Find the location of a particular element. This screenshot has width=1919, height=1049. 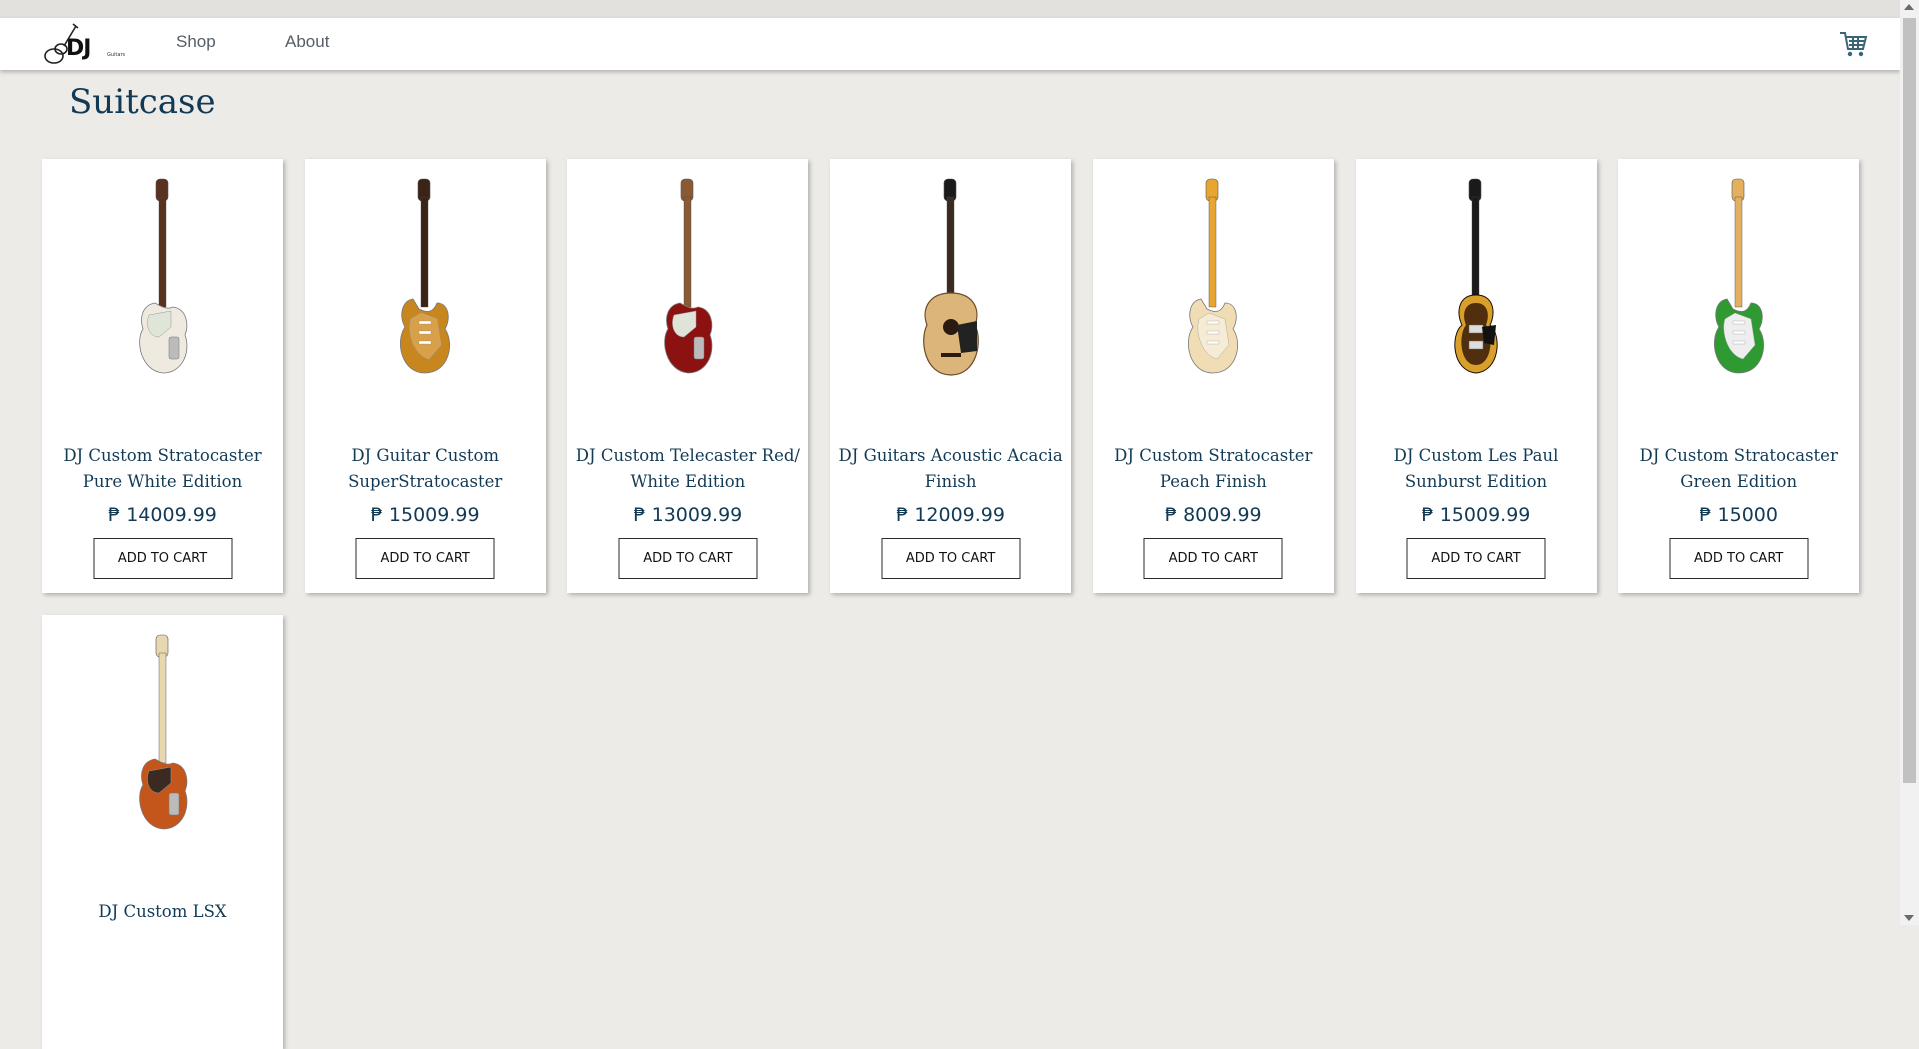

product-price: ₱ 13009.99 is located at coordinates (688, 515).